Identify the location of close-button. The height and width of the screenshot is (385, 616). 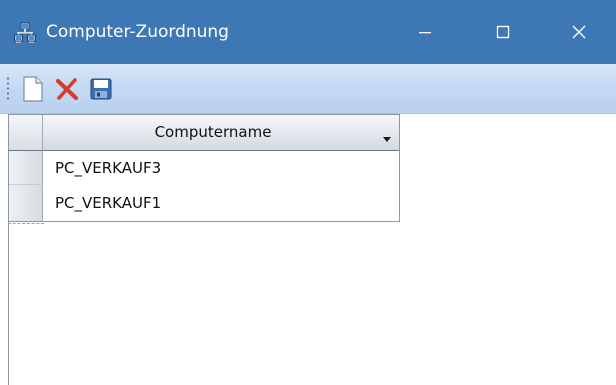
(579, 32).